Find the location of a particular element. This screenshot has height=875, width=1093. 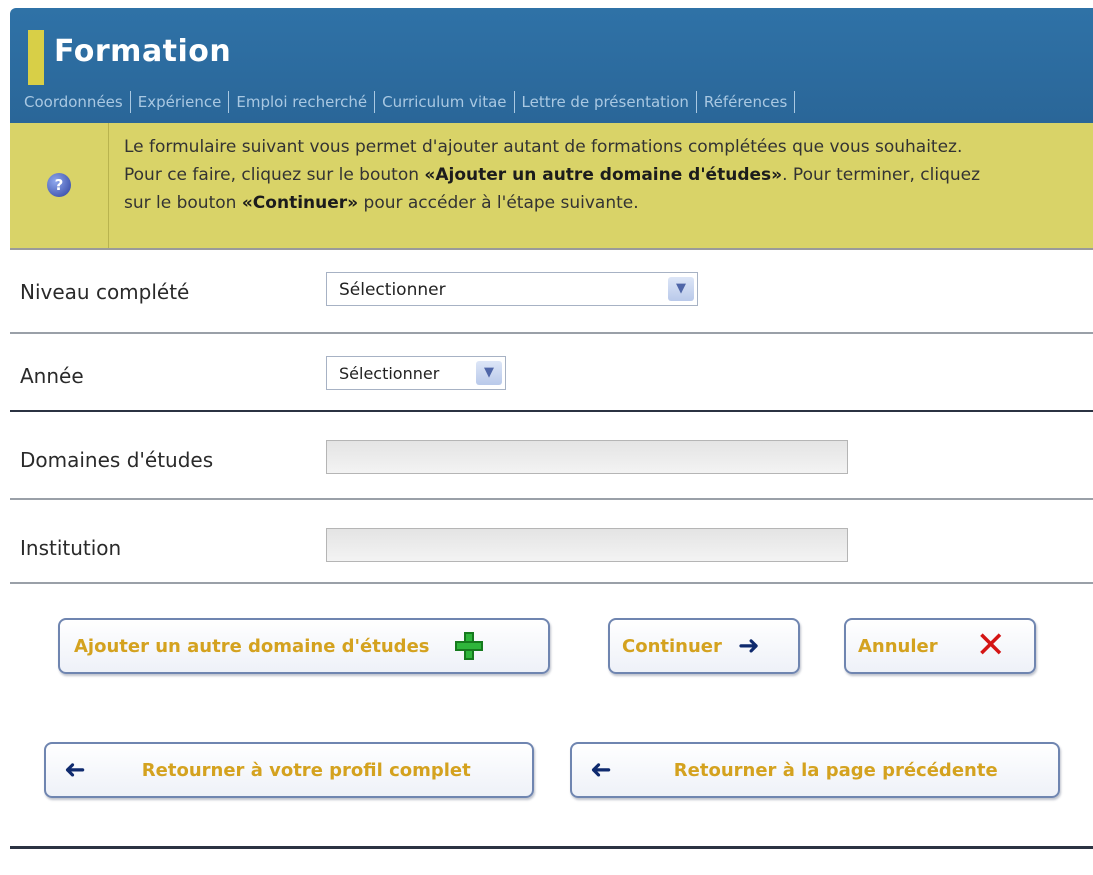

institution-input is located at coordinates (587, 545).